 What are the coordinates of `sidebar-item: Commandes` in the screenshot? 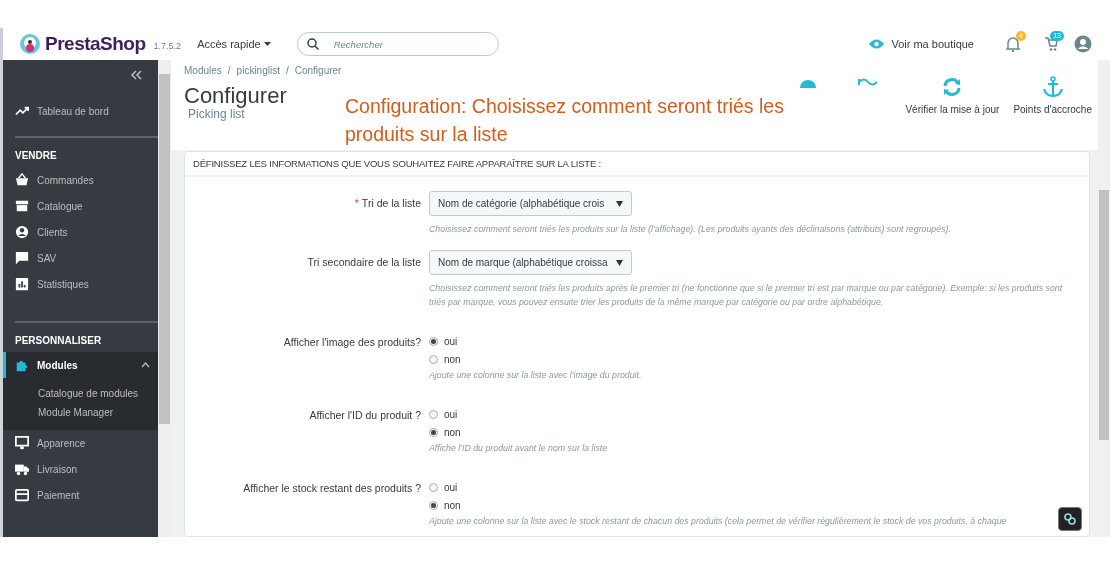 It's located at (80, 180).